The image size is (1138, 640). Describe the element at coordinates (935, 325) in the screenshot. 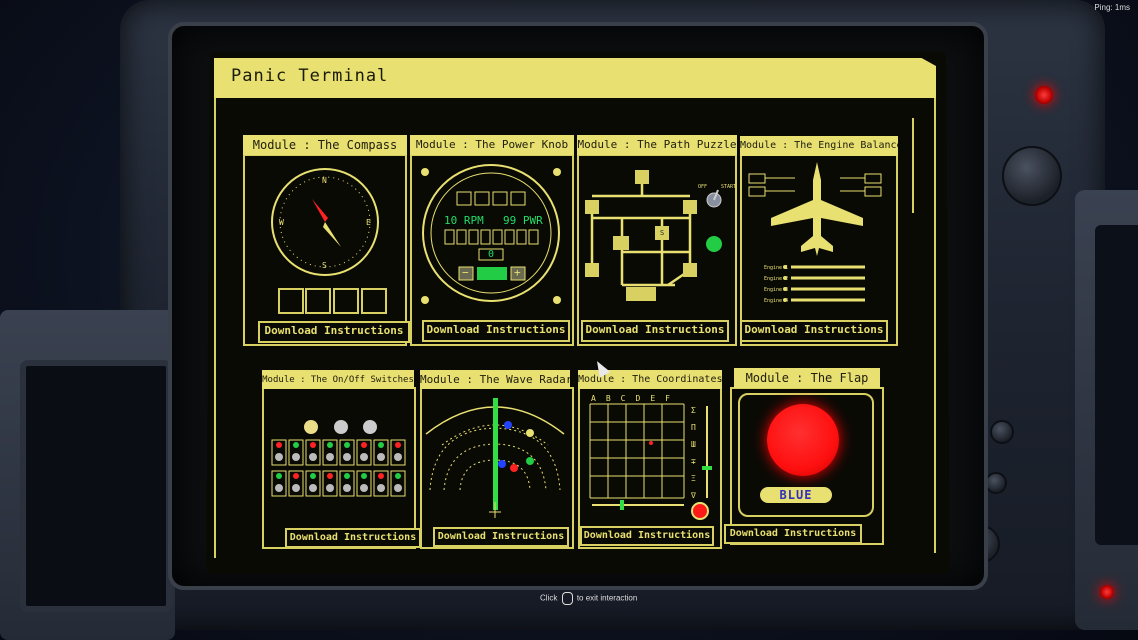

I see `frame-line-right` at that location.